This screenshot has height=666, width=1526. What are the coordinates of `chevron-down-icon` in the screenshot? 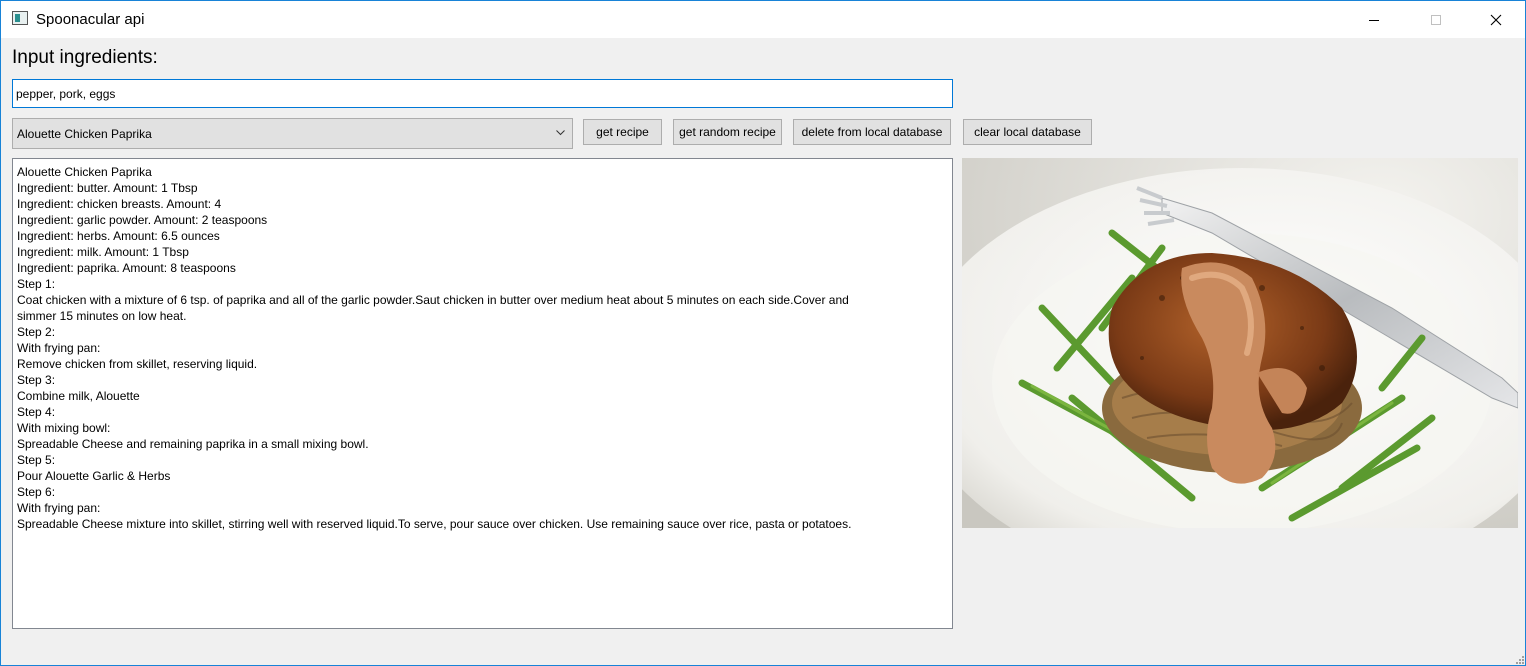 It's located at (560, 133).